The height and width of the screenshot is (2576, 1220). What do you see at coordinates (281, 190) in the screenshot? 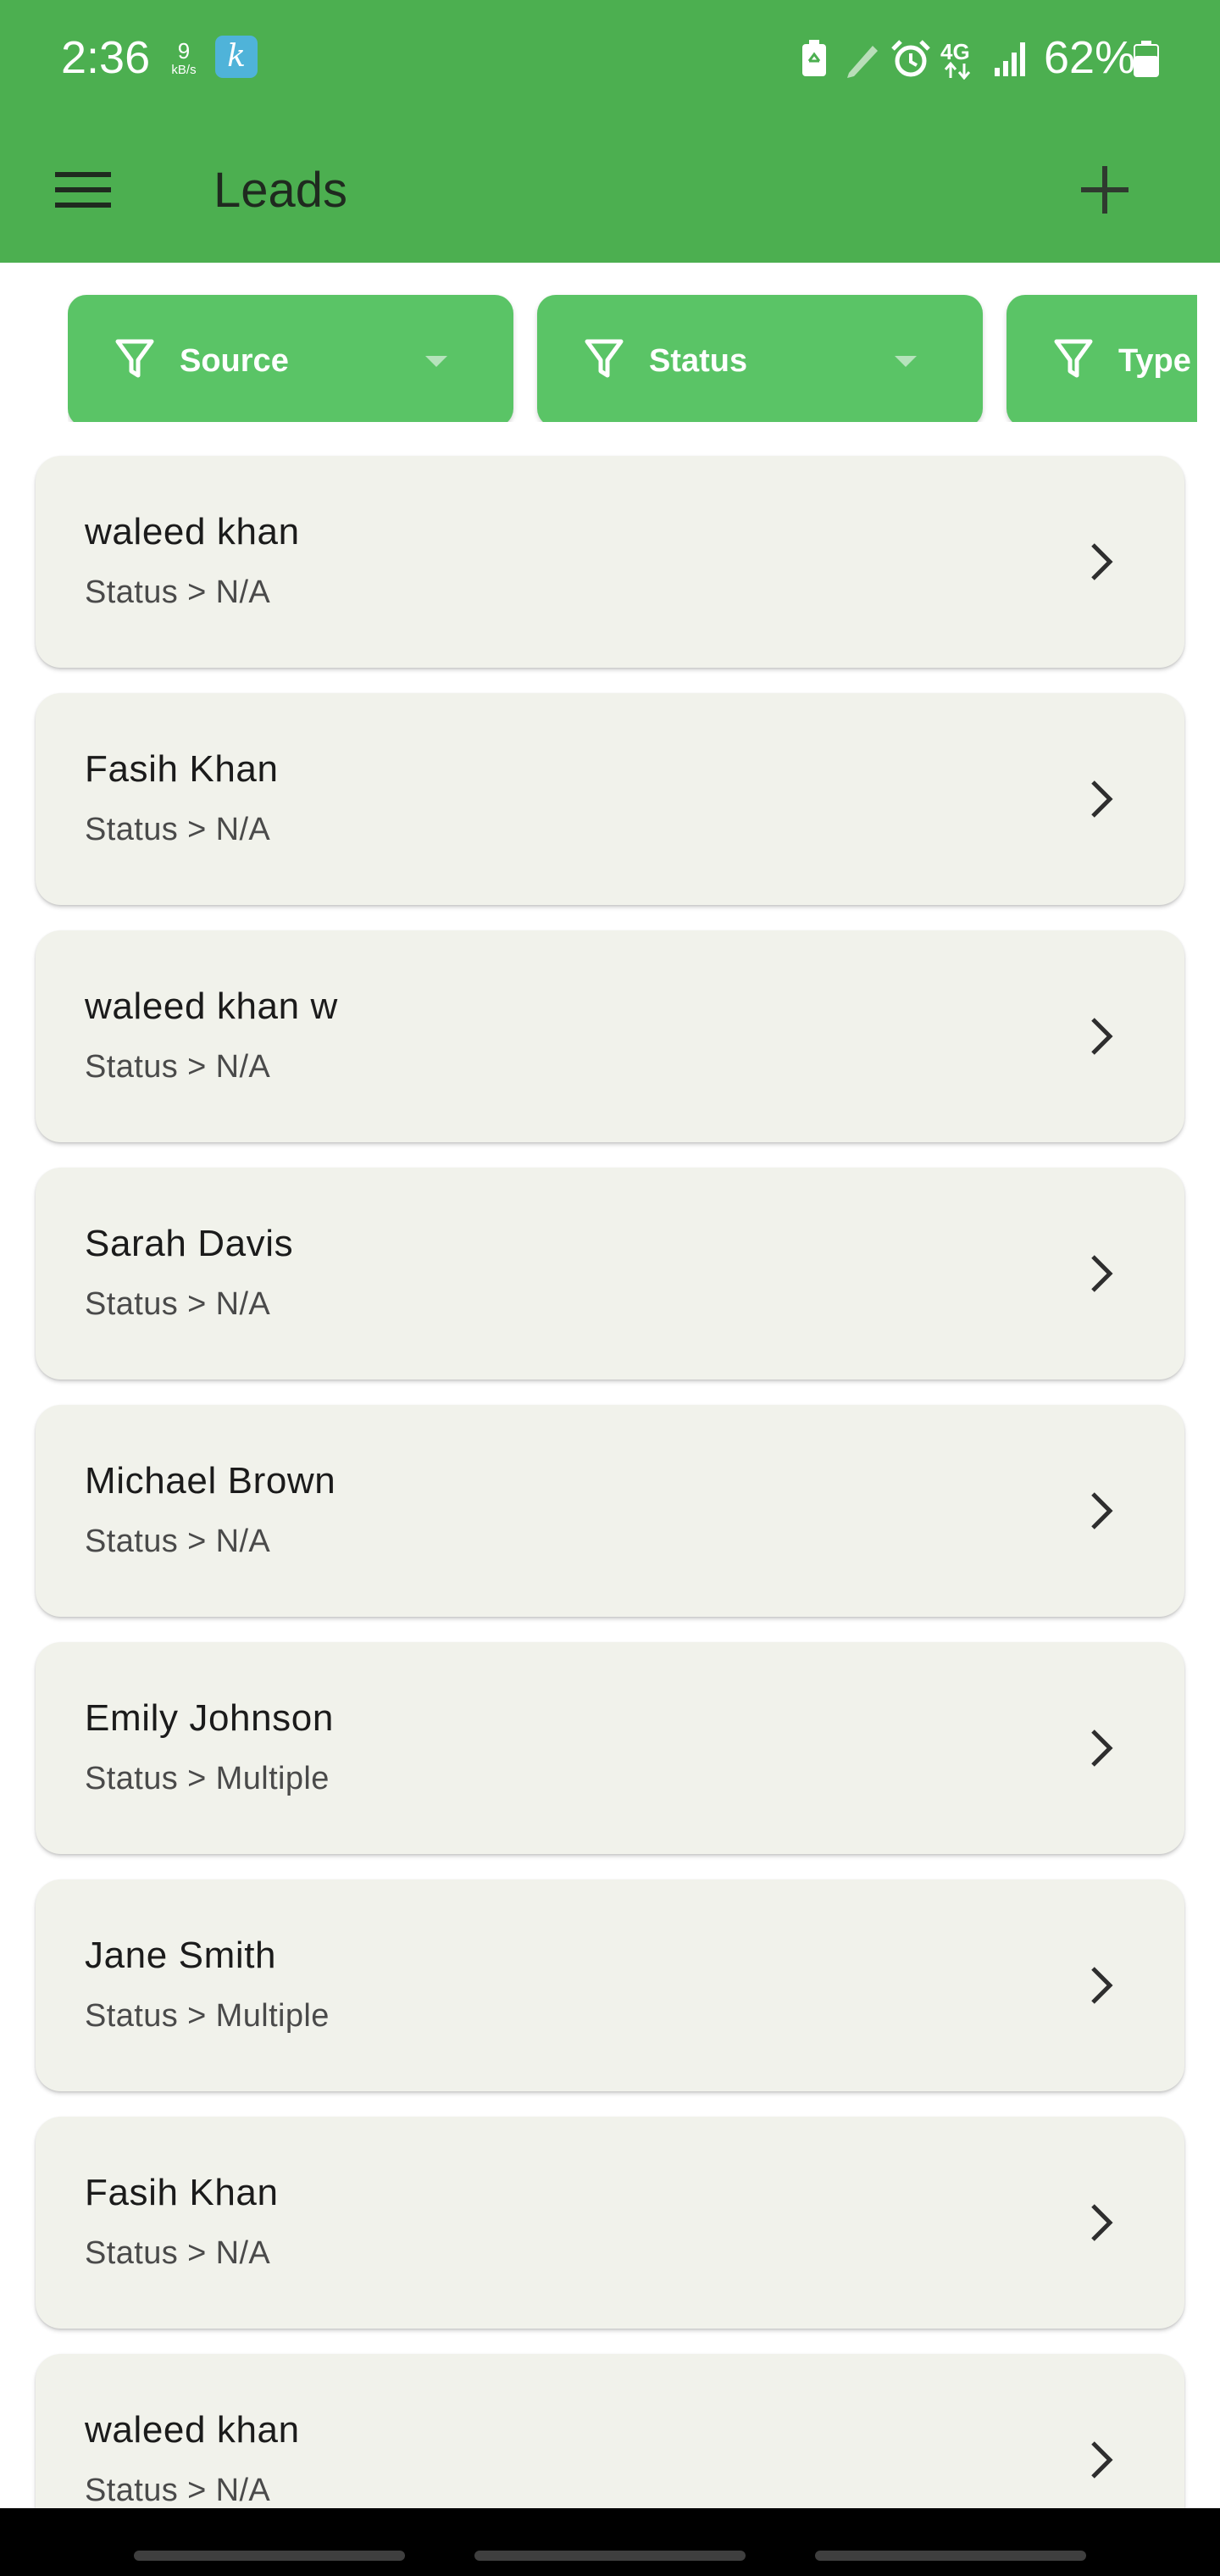
I see `page-title: Leads` at bounding box center [281, 190].